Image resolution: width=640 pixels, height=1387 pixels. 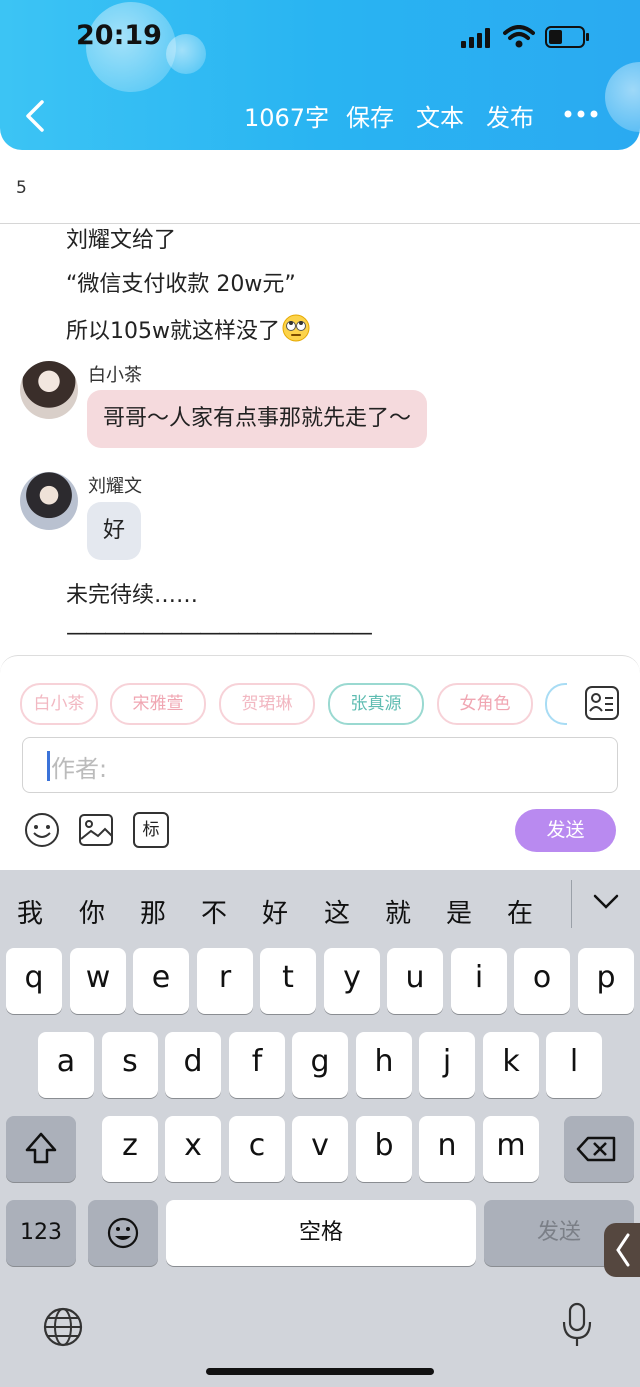 What do you see at coordinates (257, 419) in the screenshot?
I see `message-bubble: 哥哥～人家有点事那就先走了～` at bounding box center [257, 419].